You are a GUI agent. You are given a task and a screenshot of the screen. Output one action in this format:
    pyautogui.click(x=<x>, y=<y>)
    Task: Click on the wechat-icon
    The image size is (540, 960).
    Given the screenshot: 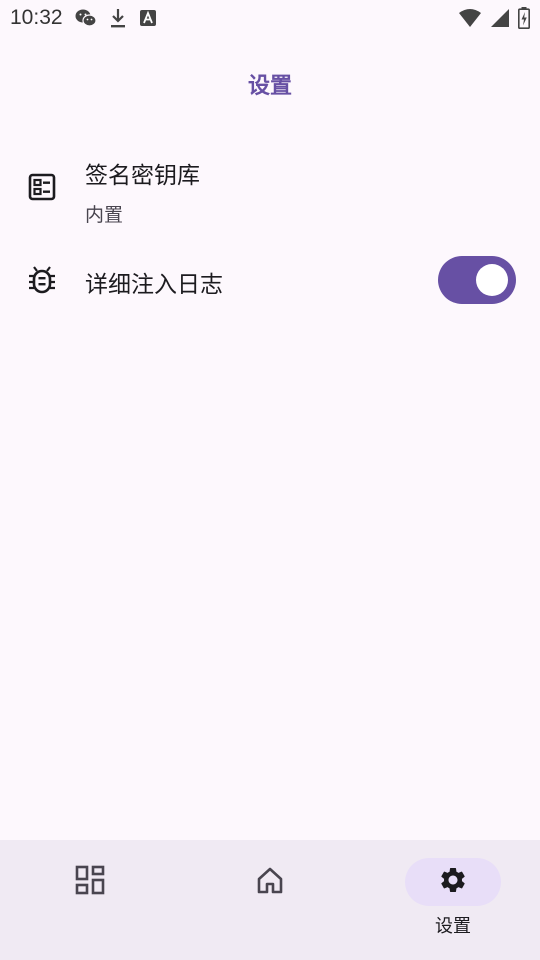 What is the action you would take?
    pyautogui.click(x=86, y=18)
    